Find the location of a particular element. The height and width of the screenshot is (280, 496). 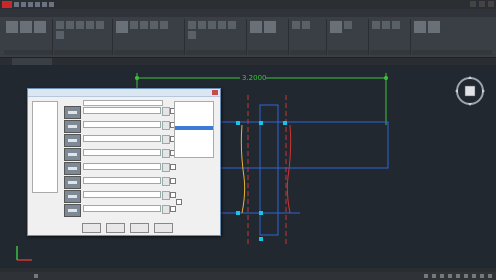

viewcube-icon is located at coordinates (470, 91).